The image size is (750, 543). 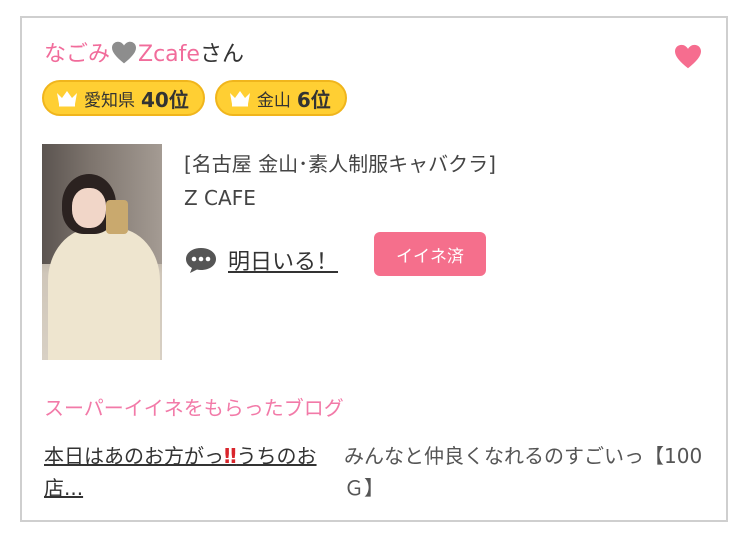 What do you see at coordinates (77, 54) in the screenshot?
I see `girl-name-first: なごみ` at bounding box center [77, 54].